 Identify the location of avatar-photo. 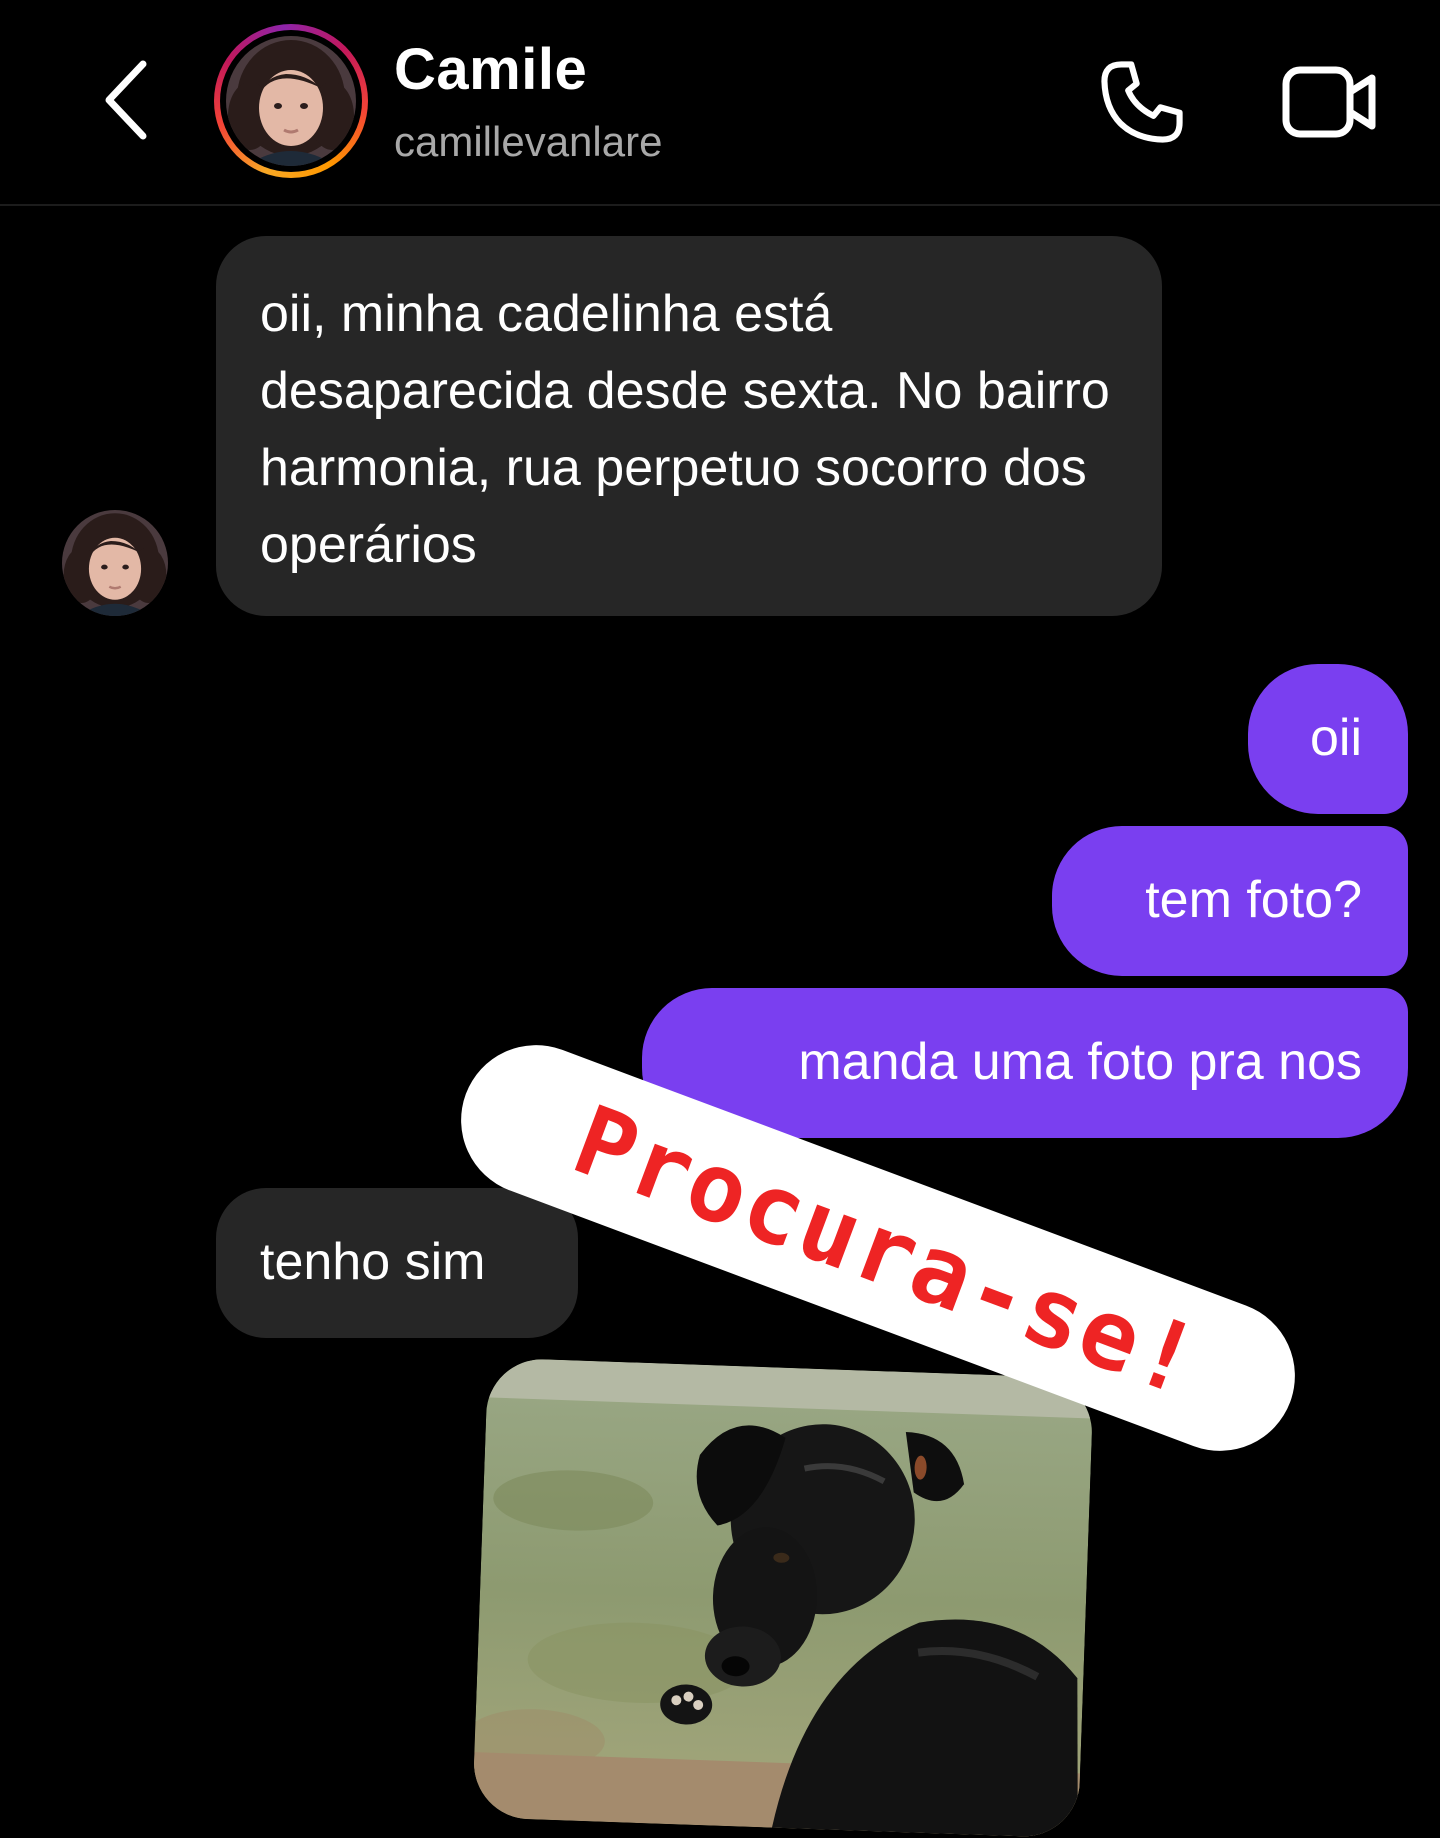
(291, 101).